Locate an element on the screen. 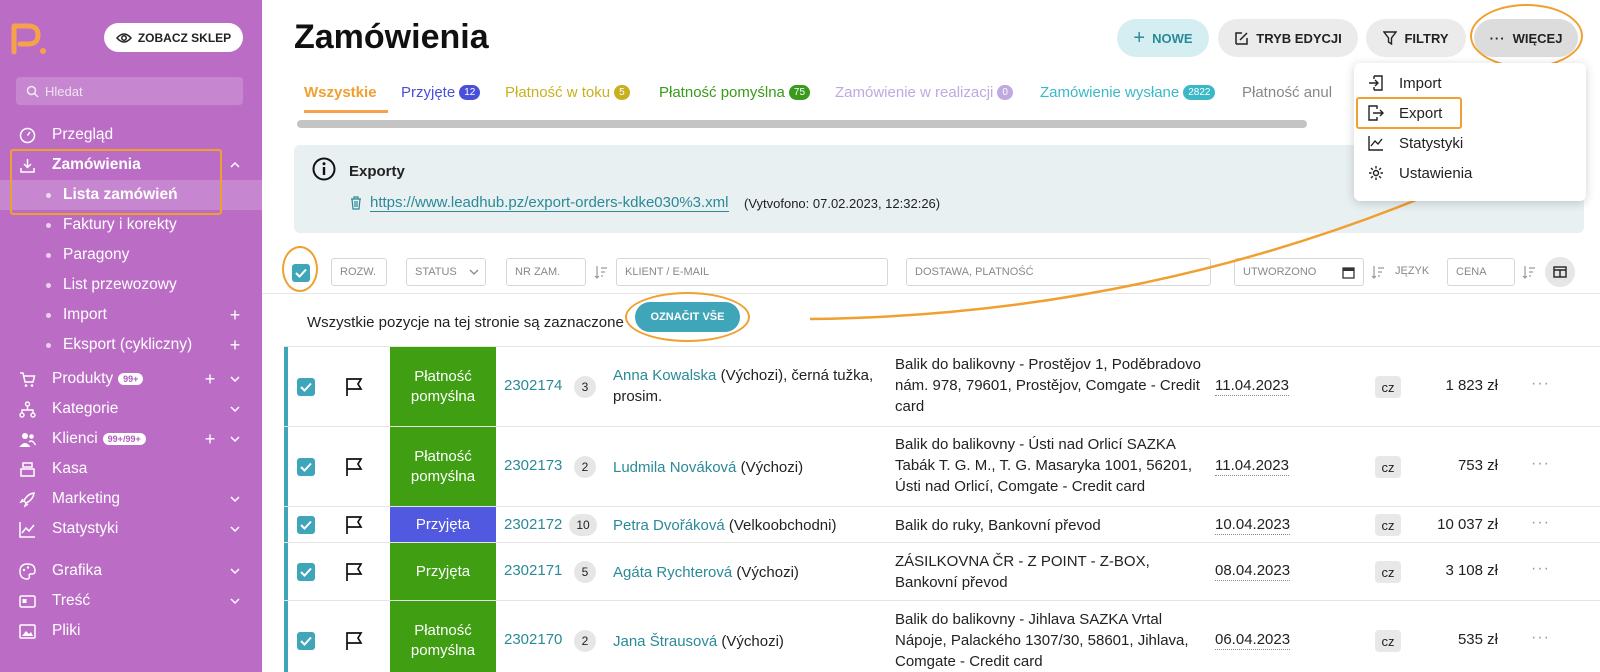 This screenshot has width=1600, height=672. sidebar-item-clients: Klienci 99+/99+ + is located at coordinates (131, 439).